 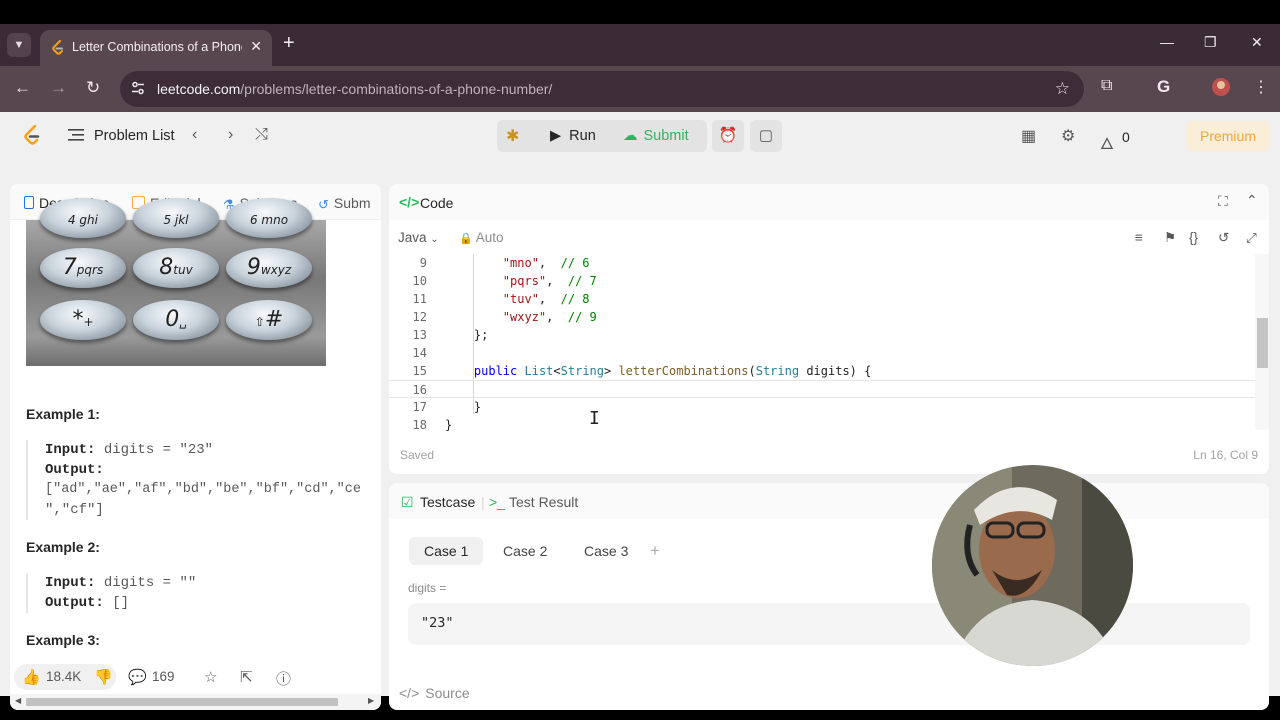 What do you see at coordinates (1257, 42) in the screenshot?
I see `window-close-icon: ✕` at bounding box center [1257, 42].